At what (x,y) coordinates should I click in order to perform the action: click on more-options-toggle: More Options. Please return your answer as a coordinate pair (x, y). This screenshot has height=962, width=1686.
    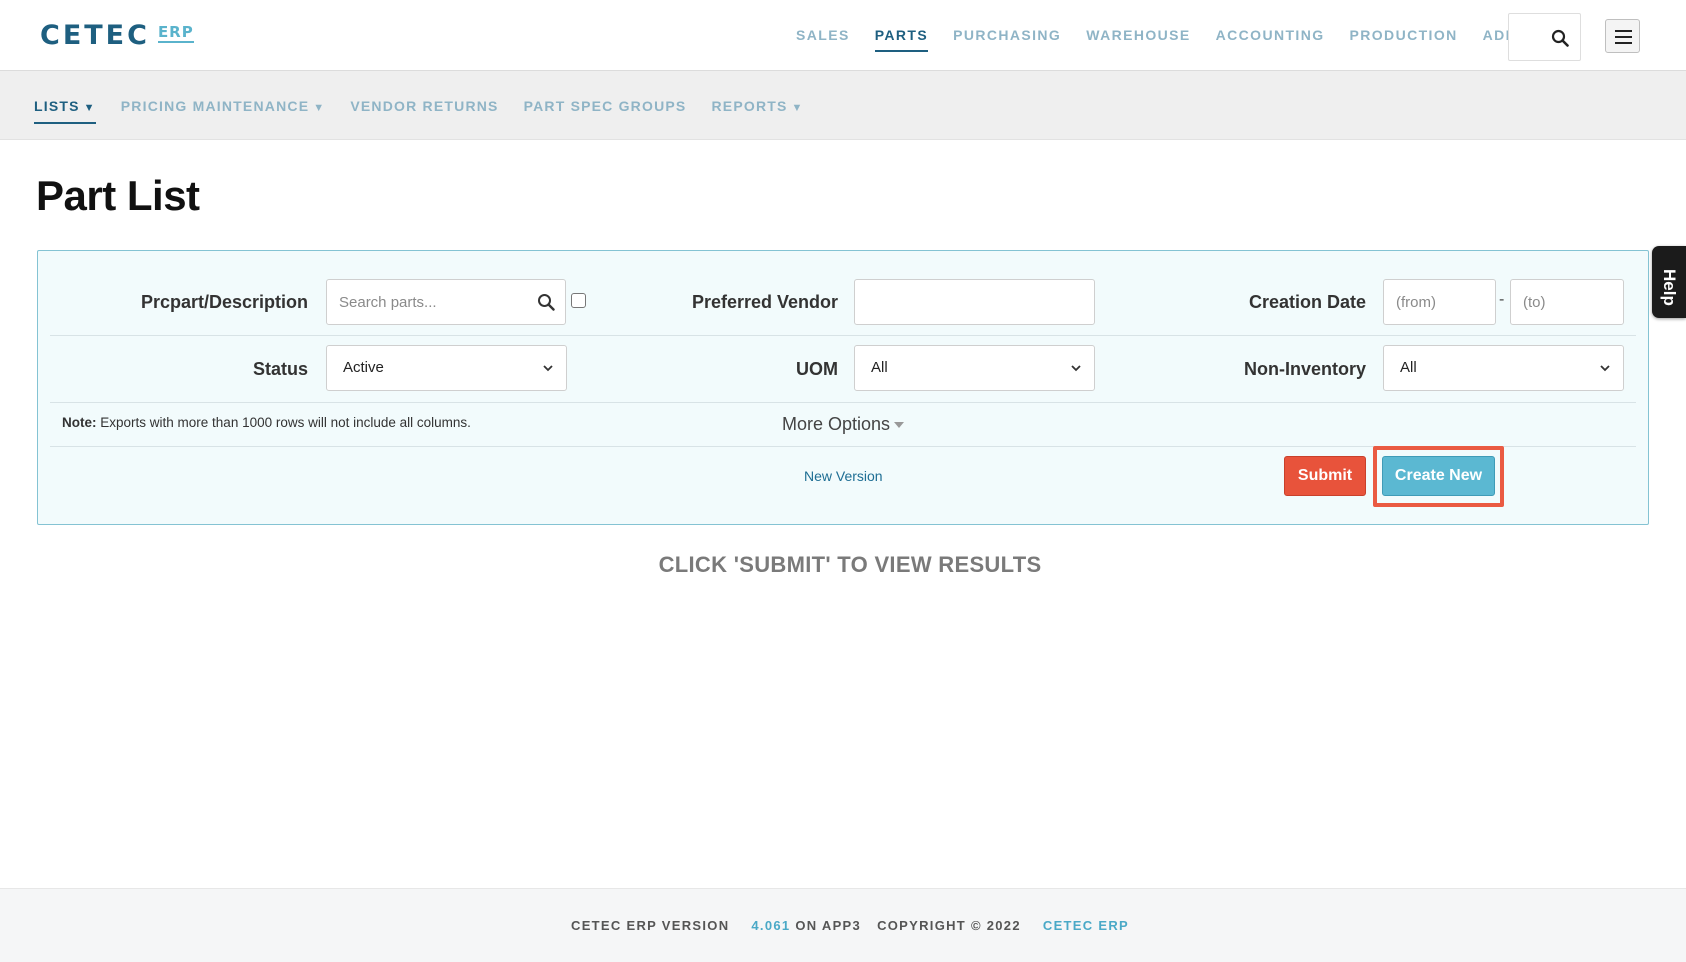
    Looking at the image, I should click on (843, 424).